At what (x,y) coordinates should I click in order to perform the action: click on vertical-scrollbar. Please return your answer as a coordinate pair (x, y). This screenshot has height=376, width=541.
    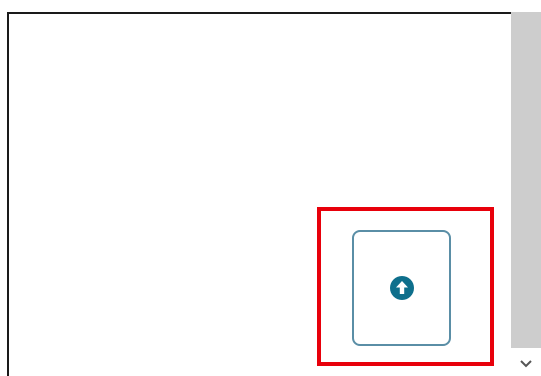
    Looking at the image, I should click on (526, 194).